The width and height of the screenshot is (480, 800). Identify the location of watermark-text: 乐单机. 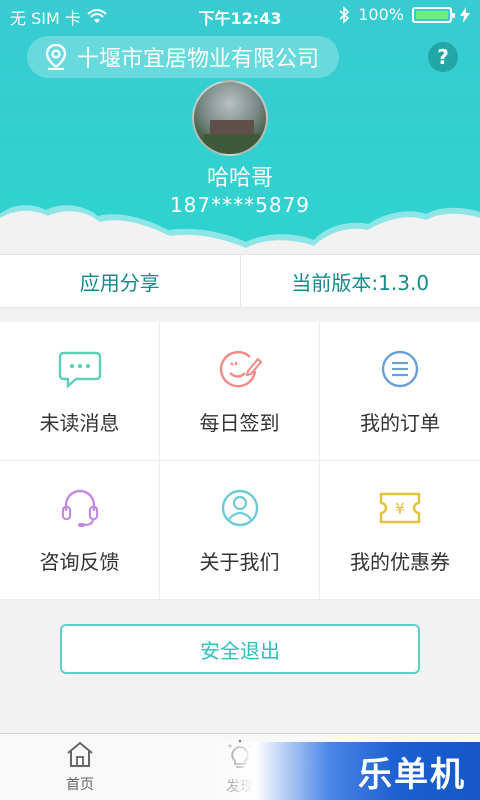
(412, 774).